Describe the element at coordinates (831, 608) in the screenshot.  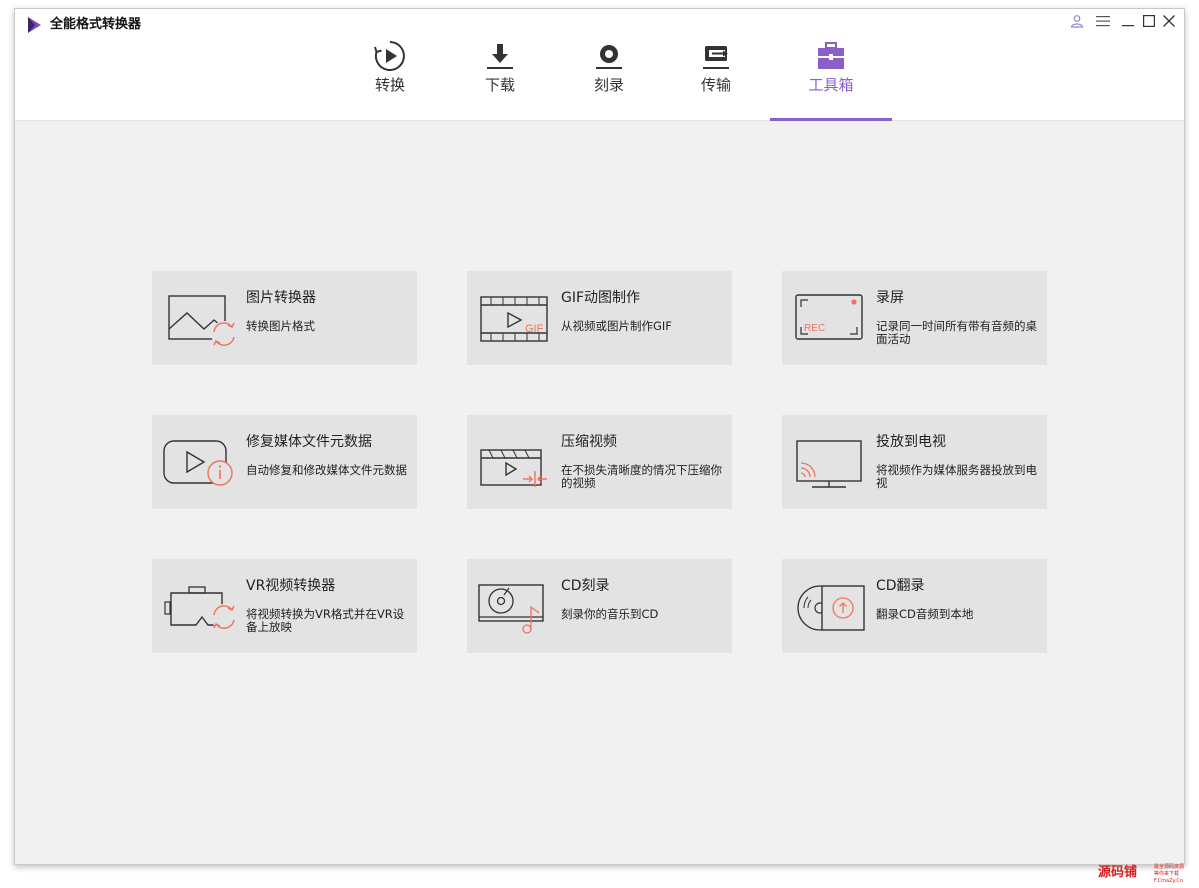
I see `cd-rip-icon` at that location.